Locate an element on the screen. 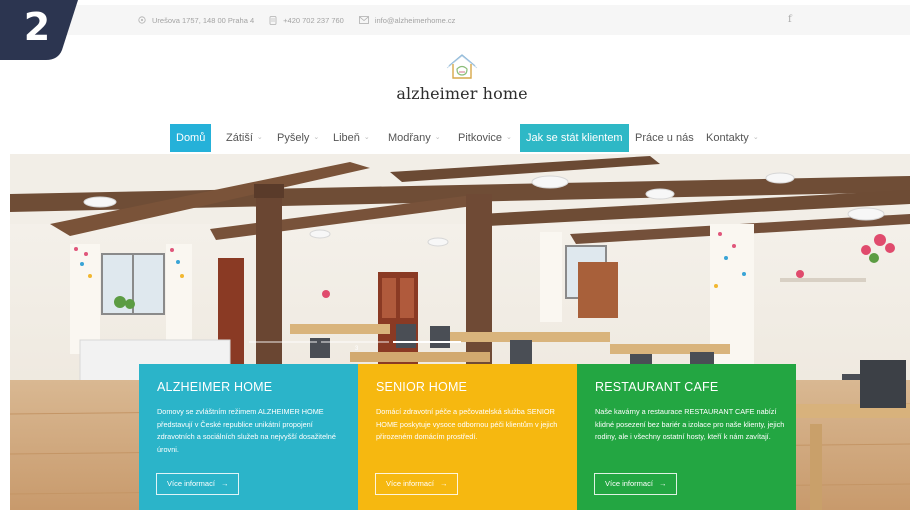 The image size is (912, 510). site-logo: alzheimer home is located at coordinates (462, 77).